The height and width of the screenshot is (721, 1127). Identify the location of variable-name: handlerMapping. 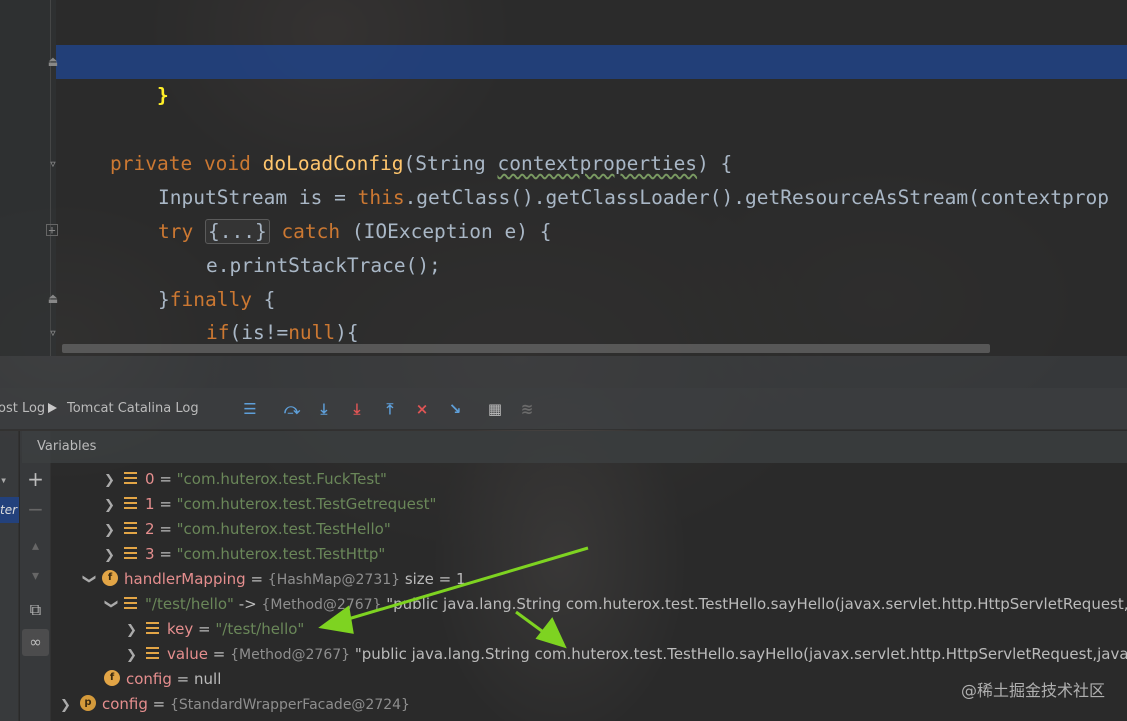
(185, 579).